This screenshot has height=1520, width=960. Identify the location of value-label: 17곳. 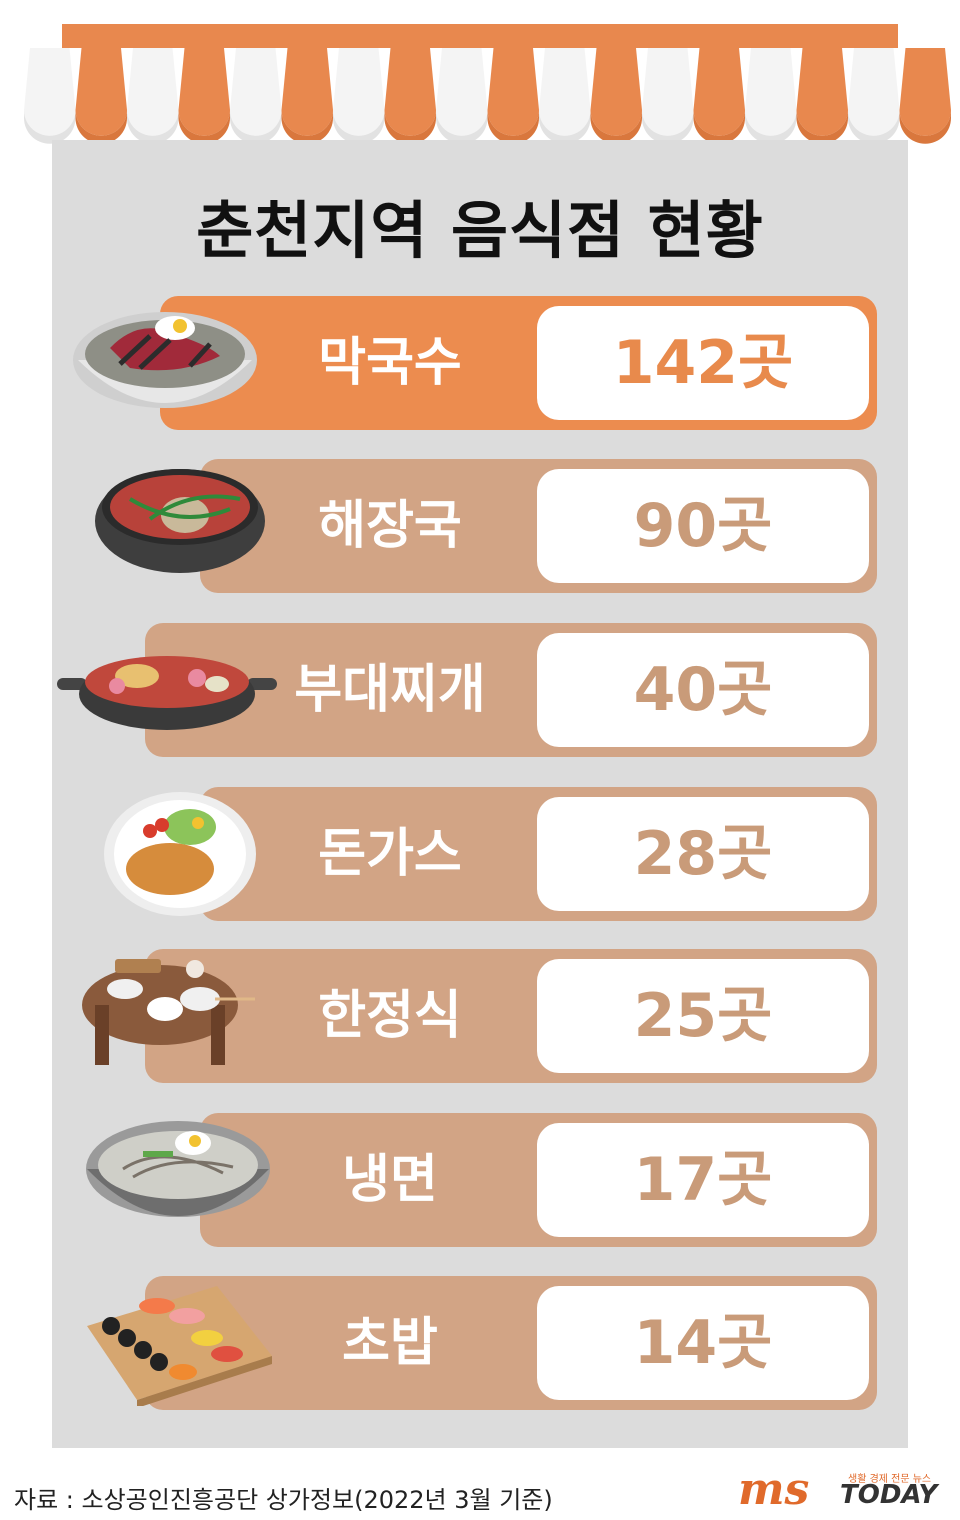
(703, 1180).